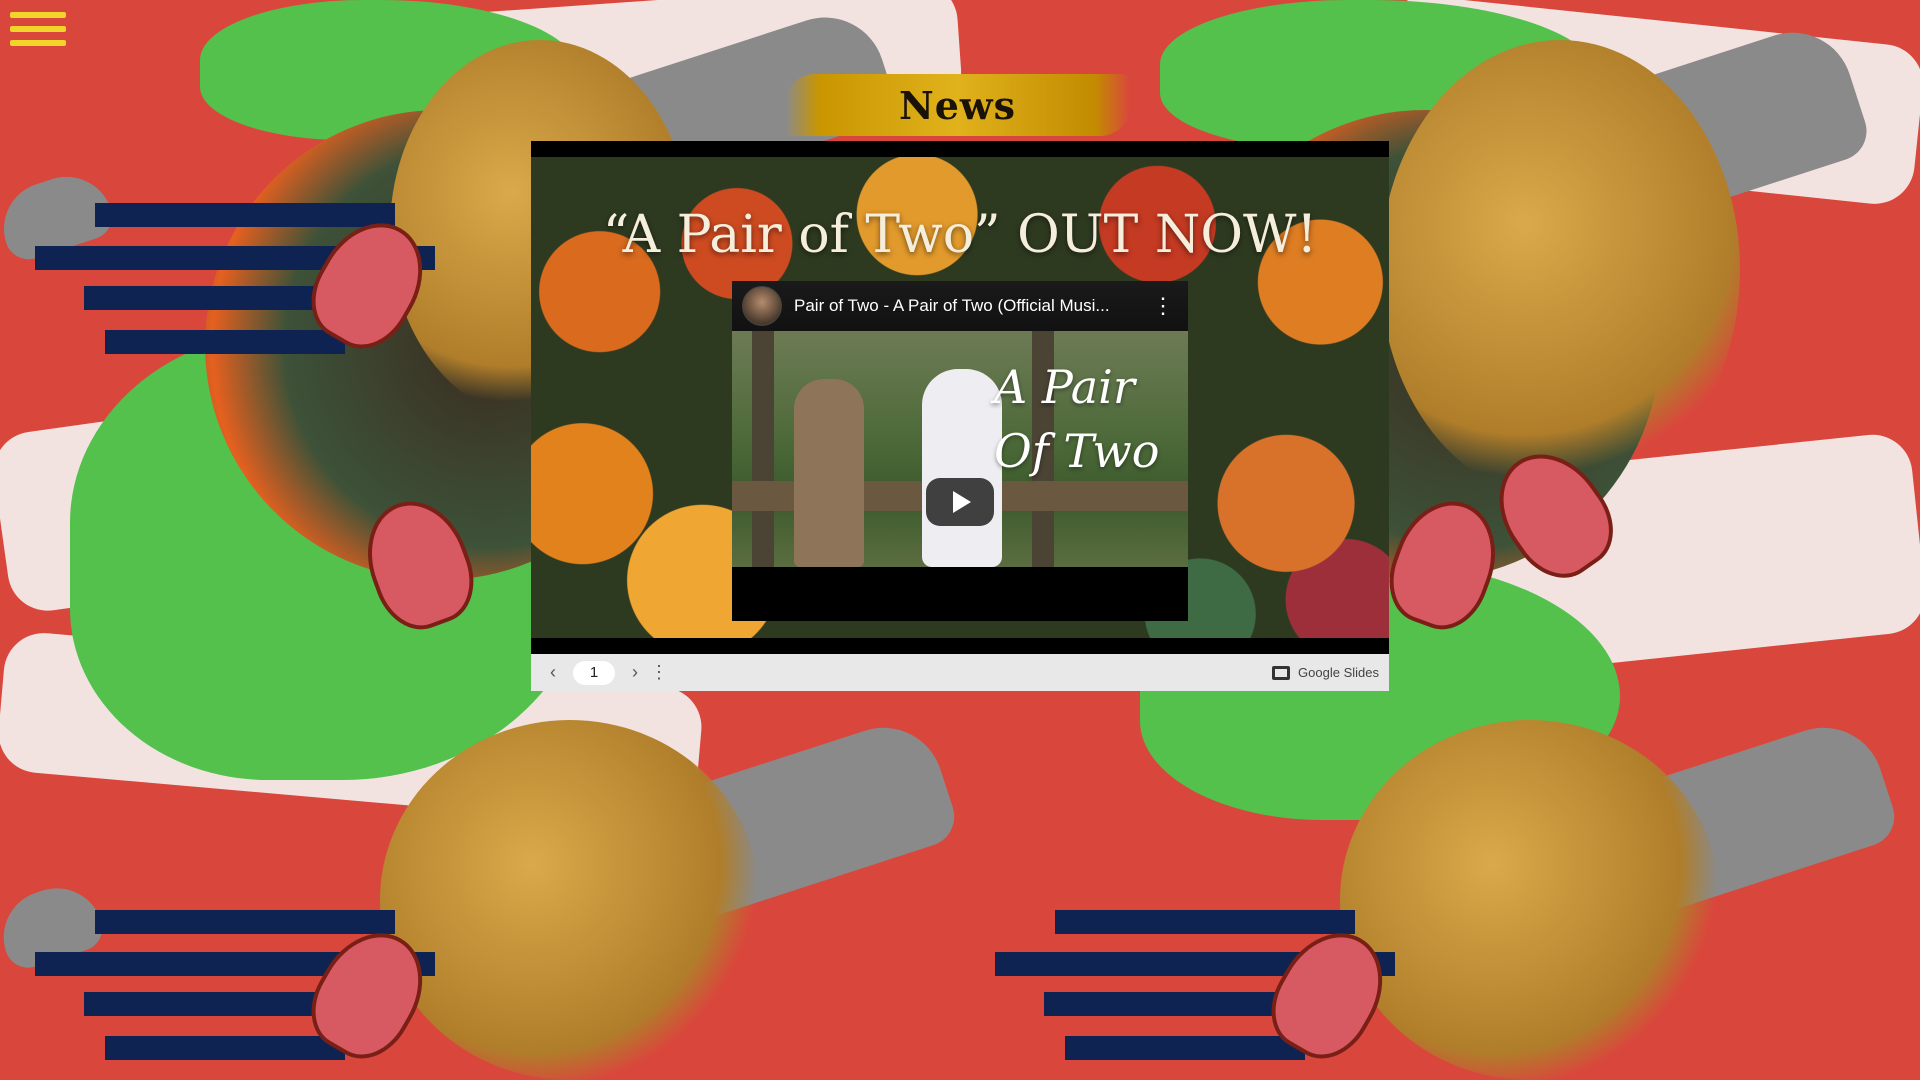 This screenshot has width=1920, height=1080. I want to click on page-number: 1, so click(594, 672).